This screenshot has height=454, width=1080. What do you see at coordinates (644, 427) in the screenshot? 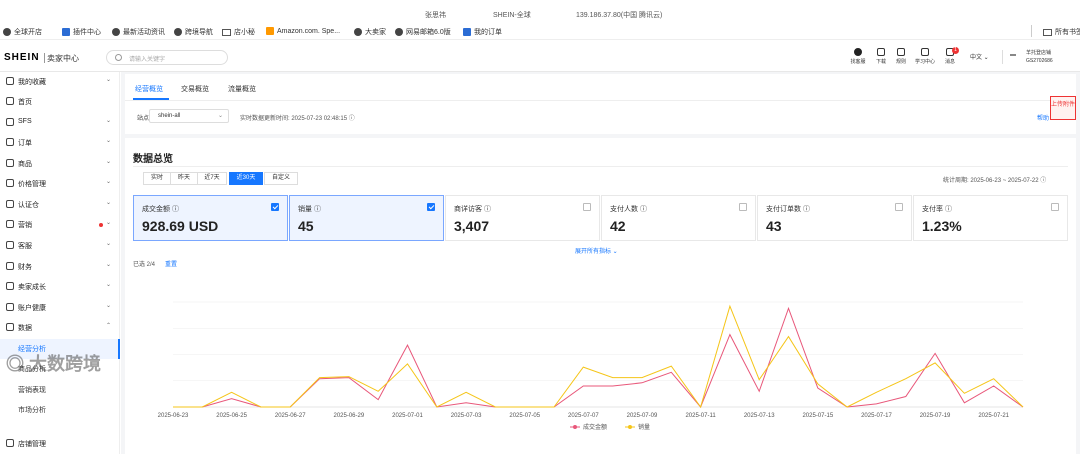
I see `legend-label: 销量` at bounding box center [644, 427].